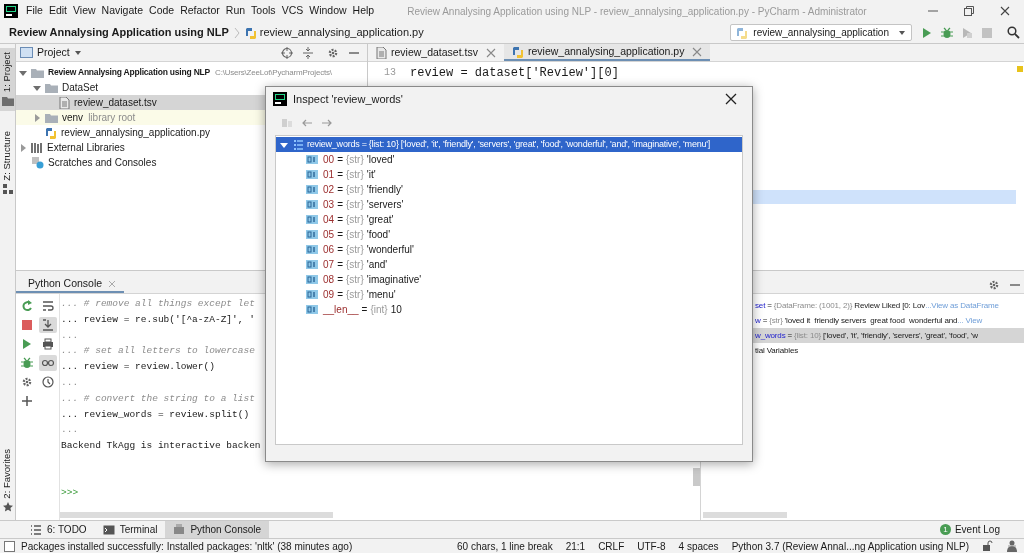 The height and width of the screenshot is (553, 1024). What do you see at coordinates (509, 234) in the screenshot?
I see `tree-item: 05 = {str} 'food'` at bounding box center [509, 234].